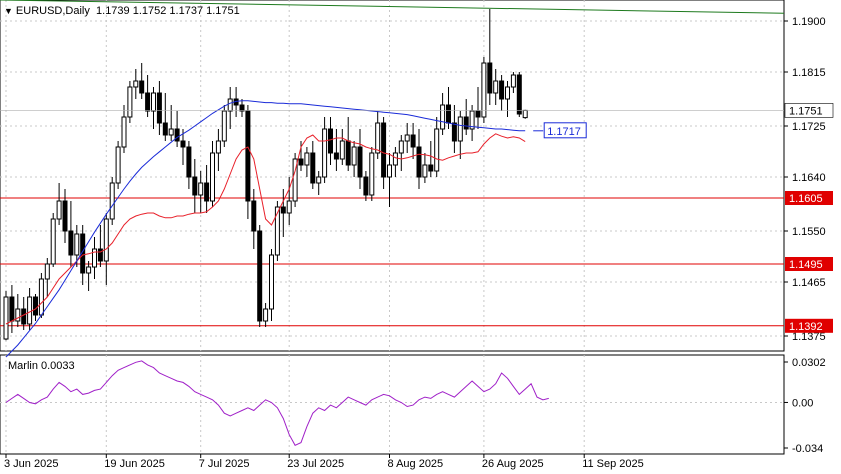 The height and width of the screenshot is (474, 841). What do you see at coordinates (809, 363) in the screenshot?
I see `osc-tick-label: 0.0302` at bounding box center [809, 363].